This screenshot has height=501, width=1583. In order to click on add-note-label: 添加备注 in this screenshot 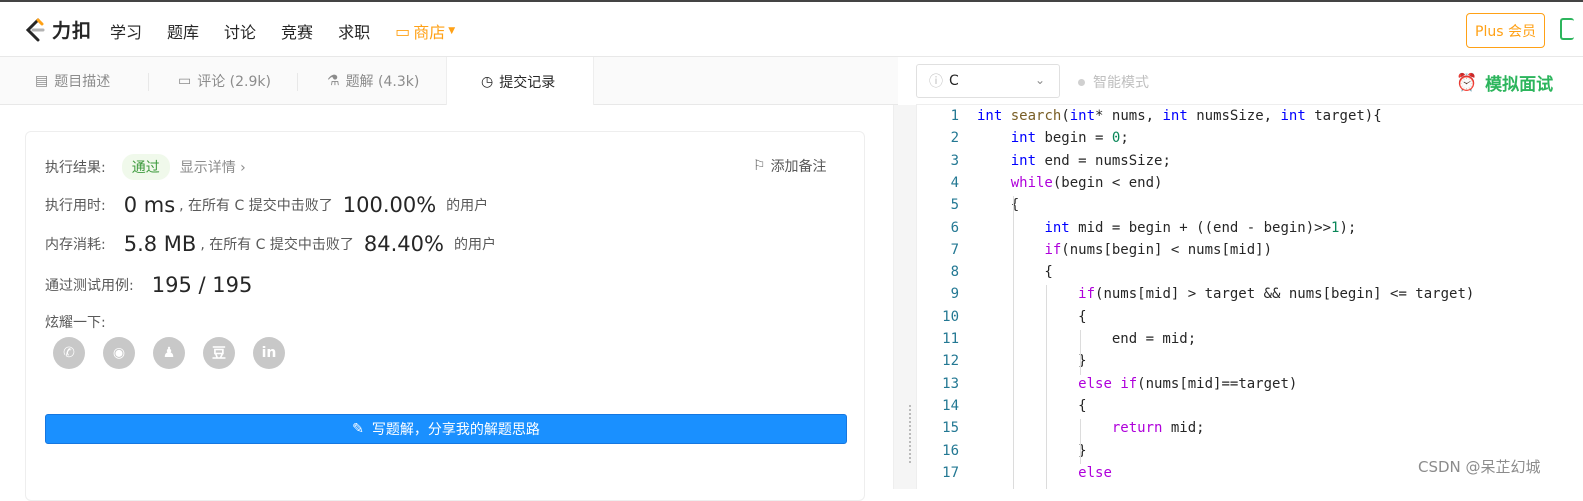, I will do `click(798, 167)`.